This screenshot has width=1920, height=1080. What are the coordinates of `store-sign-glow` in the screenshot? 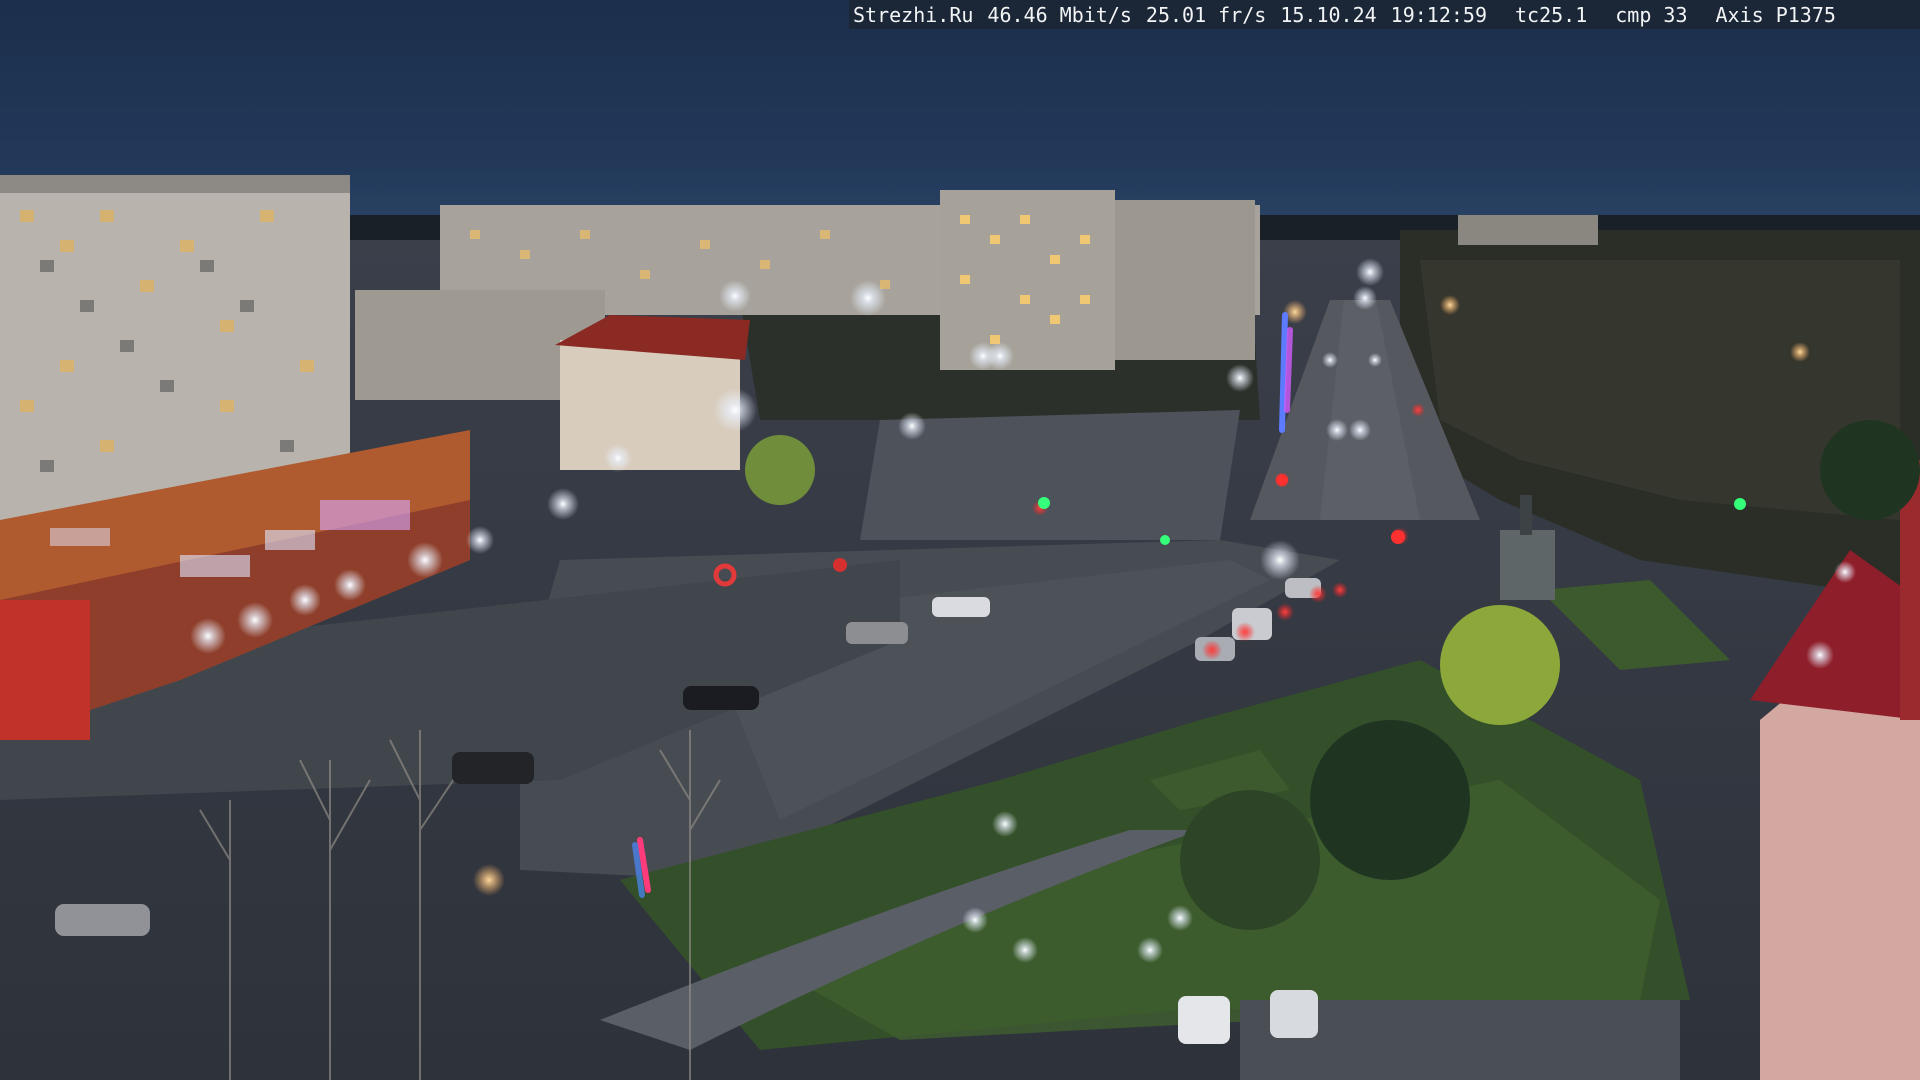 It's located at (365, 515).